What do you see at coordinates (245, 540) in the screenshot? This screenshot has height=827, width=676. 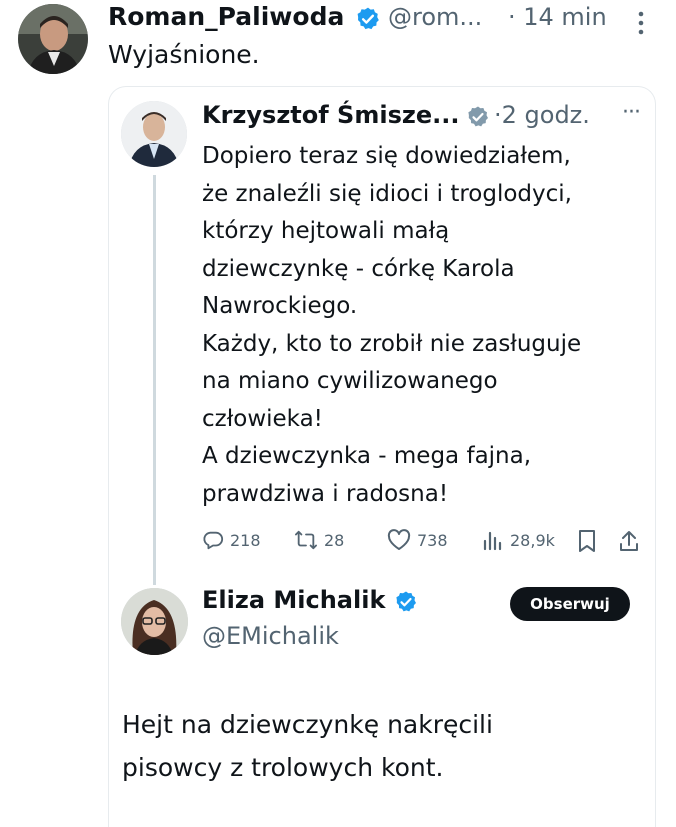 I see `reply-count: 218` at bounding box center [245, 540].